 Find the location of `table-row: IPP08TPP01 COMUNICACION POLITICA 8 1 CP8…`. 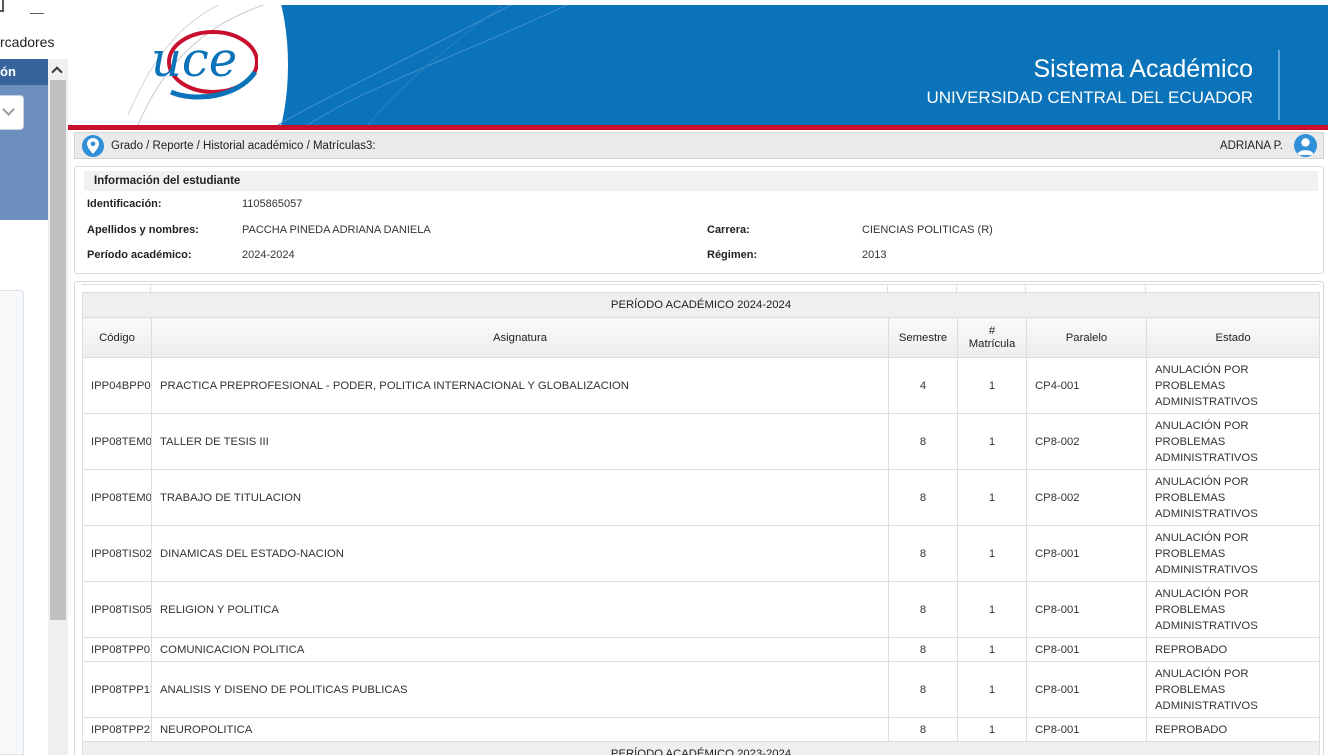

table-row: IPP08TPP01 COMUNICACION POLITICA 8 1 CP8… is located at coordinates (701, 649).